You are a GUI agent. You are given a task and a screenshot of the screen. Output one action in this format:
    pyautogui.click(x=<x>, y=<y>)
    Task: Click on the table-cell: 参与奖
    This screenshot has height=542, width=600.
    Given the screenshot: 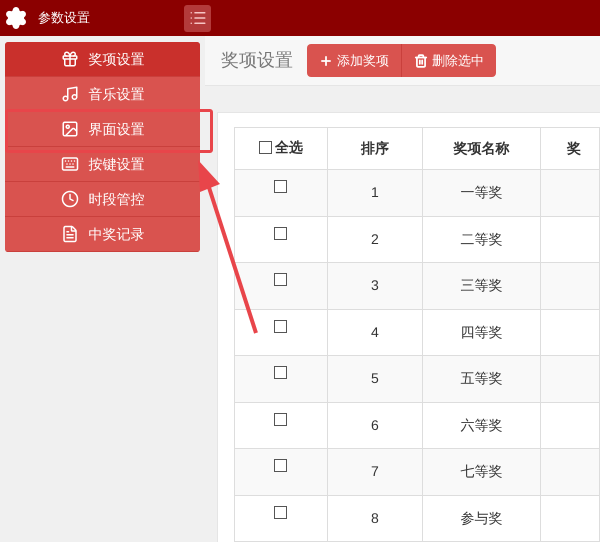 What is the action you would take?
    pyautogui.click(x=481, y=518)
    